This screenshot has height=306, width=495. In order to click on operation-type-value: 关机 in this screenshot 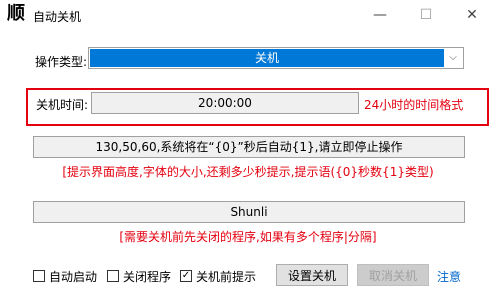, I will do `click(267, 58)`.